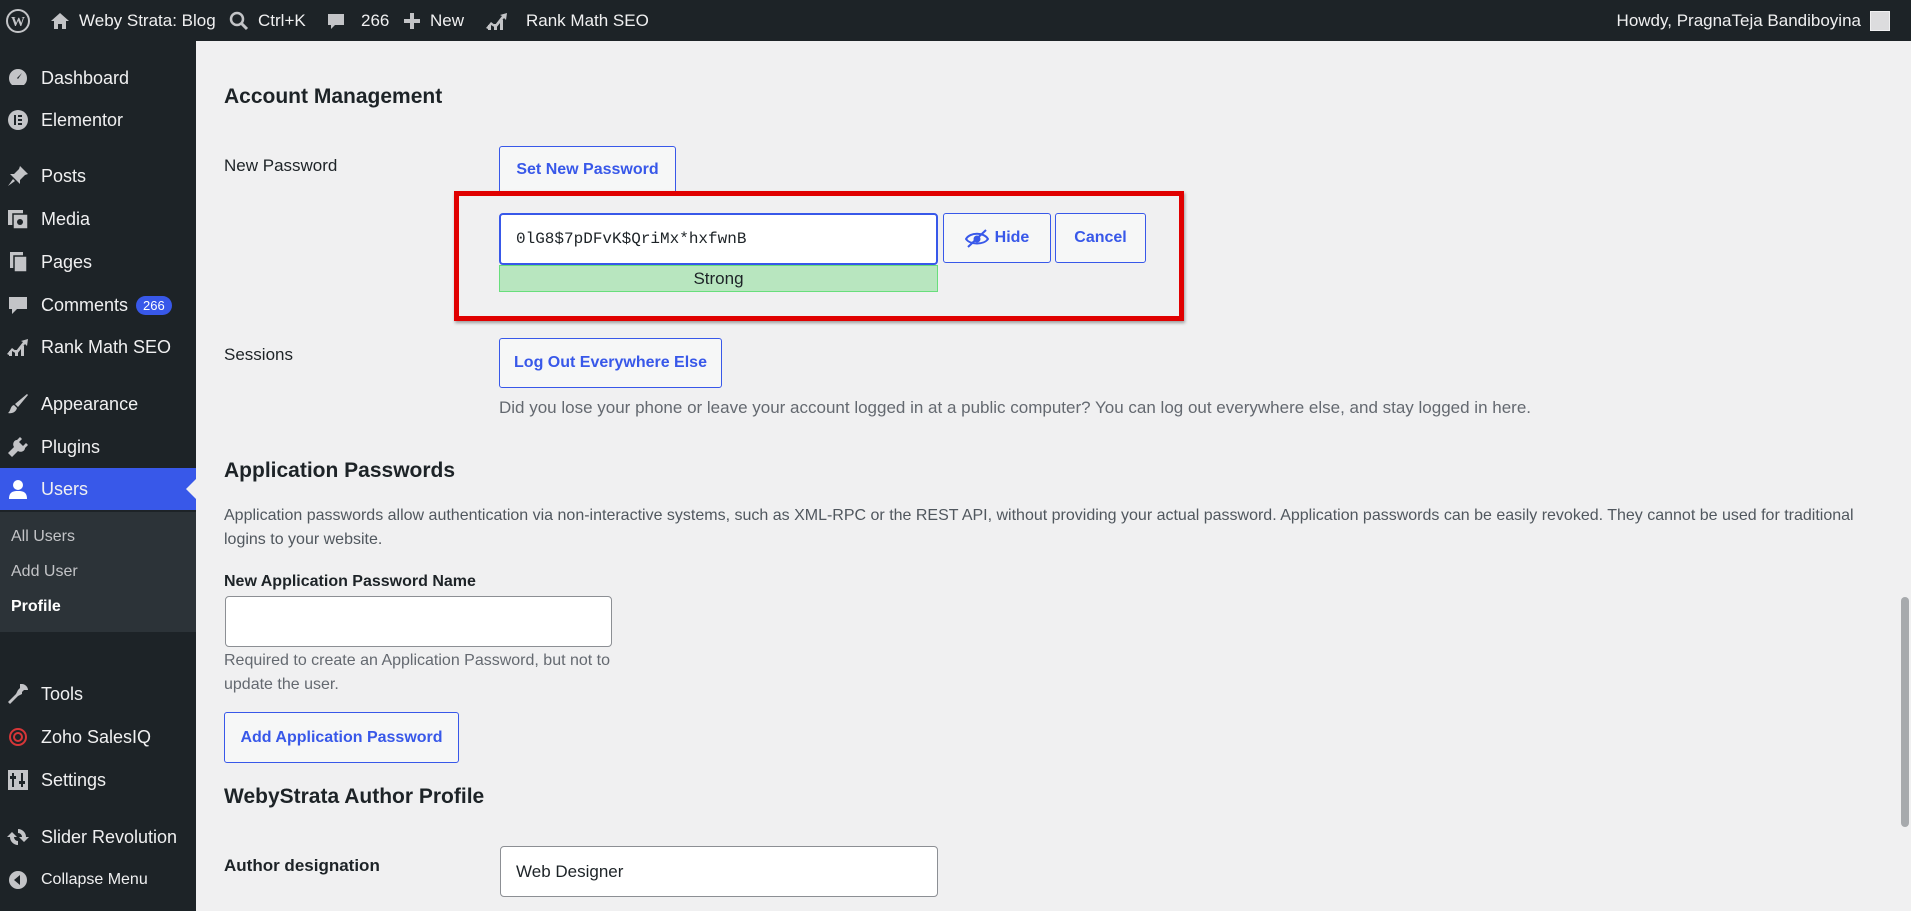 The height and width of the screenshot is (911, 1911). What do you see at coordinates (74, 779) in the screenshot?
I see `sidebar-item-label: Settings` at bounding box center [74, 779].